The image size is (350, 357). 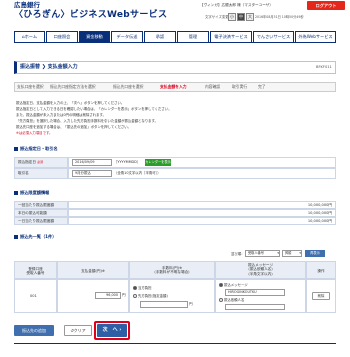 I want to click on resort-button: 再表示, so click(x=315, y=253).